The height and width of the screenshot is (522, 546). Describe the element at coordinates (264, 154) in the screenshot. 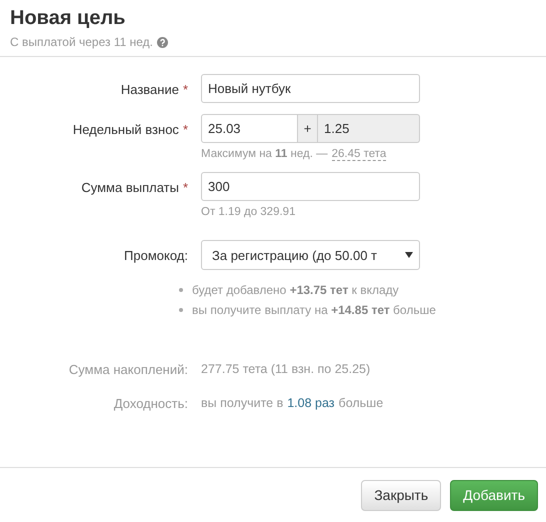

I see `hint-text: Максимум на 11 нед. —` at that location.